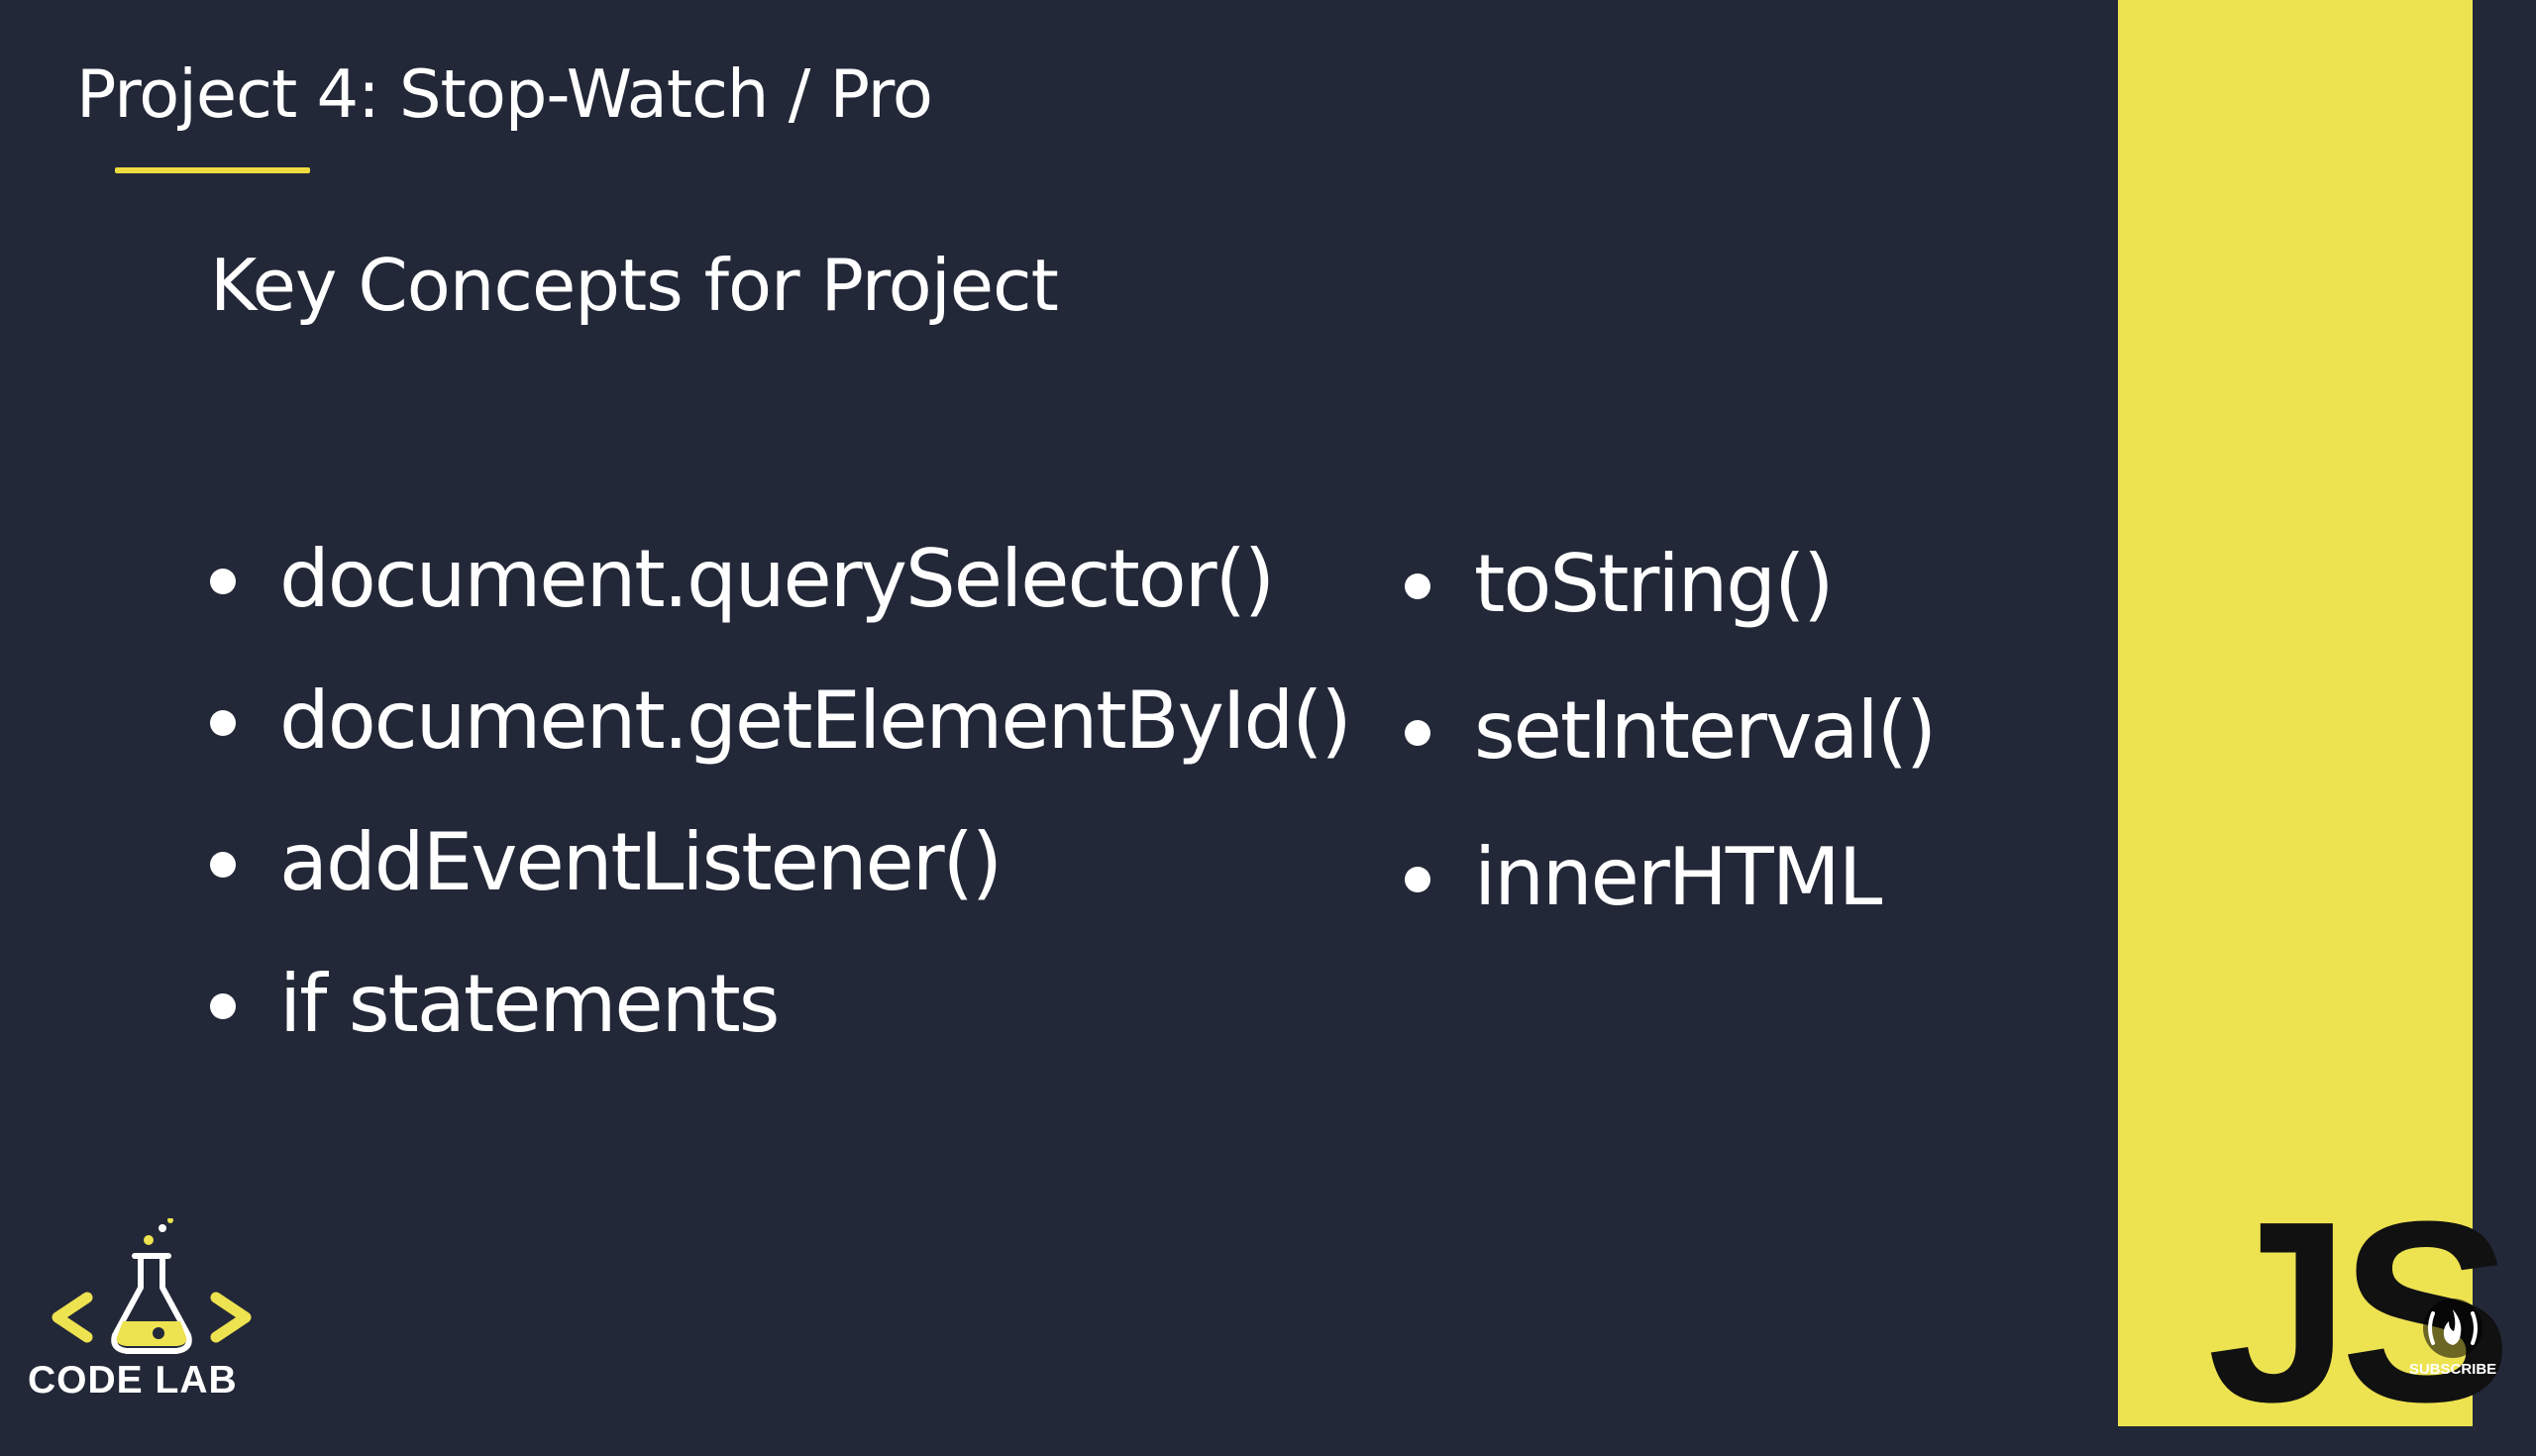  Describe the element at coordinates (1678, 877) in the screenshot. I see `list-item-label: innerHTML` at that location.